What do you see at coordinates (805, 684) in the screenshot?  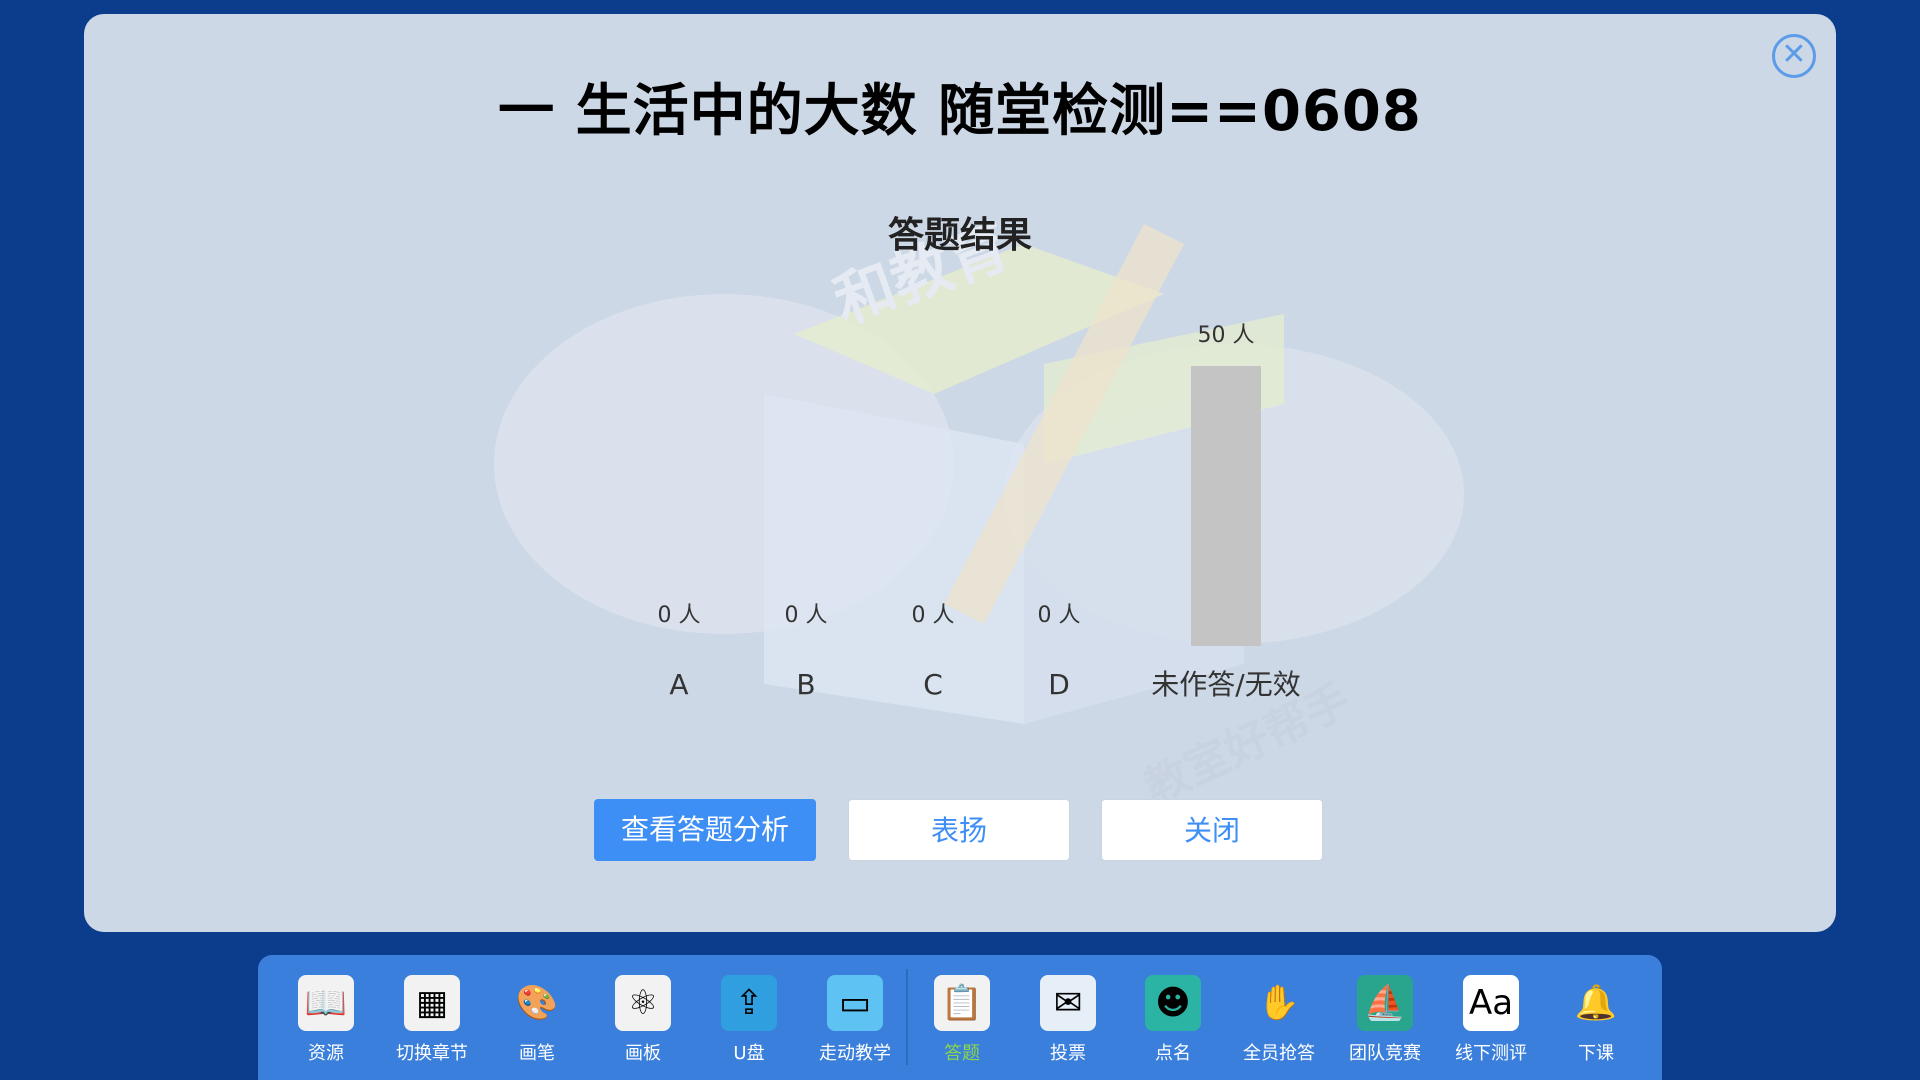 I see `category-label-1: B` at bounding box center [805, 684].